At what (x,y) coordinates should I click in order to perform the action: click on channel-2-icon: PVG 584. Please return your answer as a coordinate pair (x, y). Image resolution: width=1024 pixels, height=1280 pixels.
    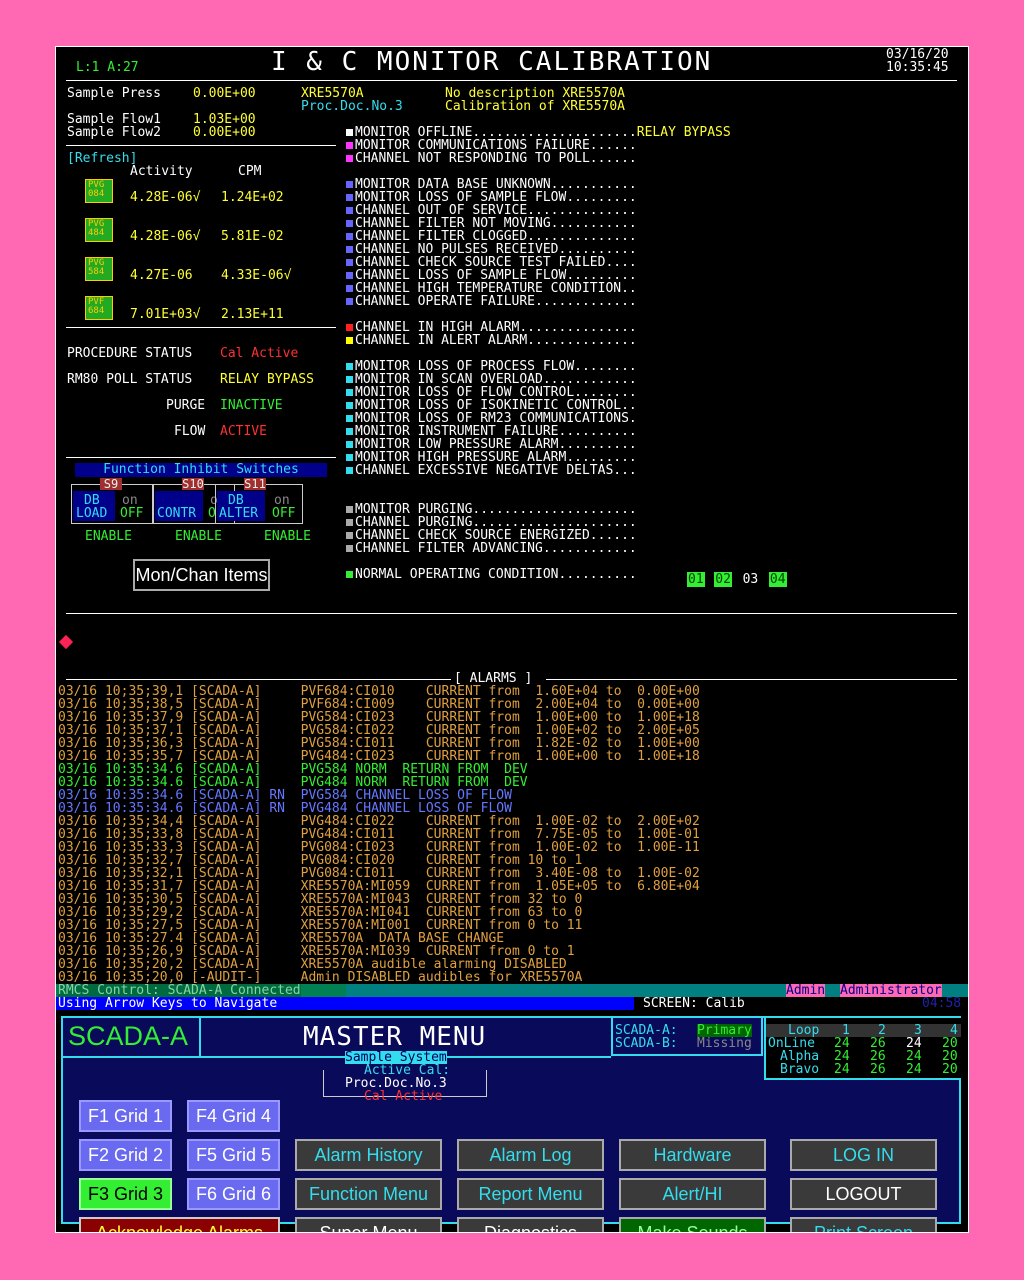
    Looking at the image, I should click on (99, 269).